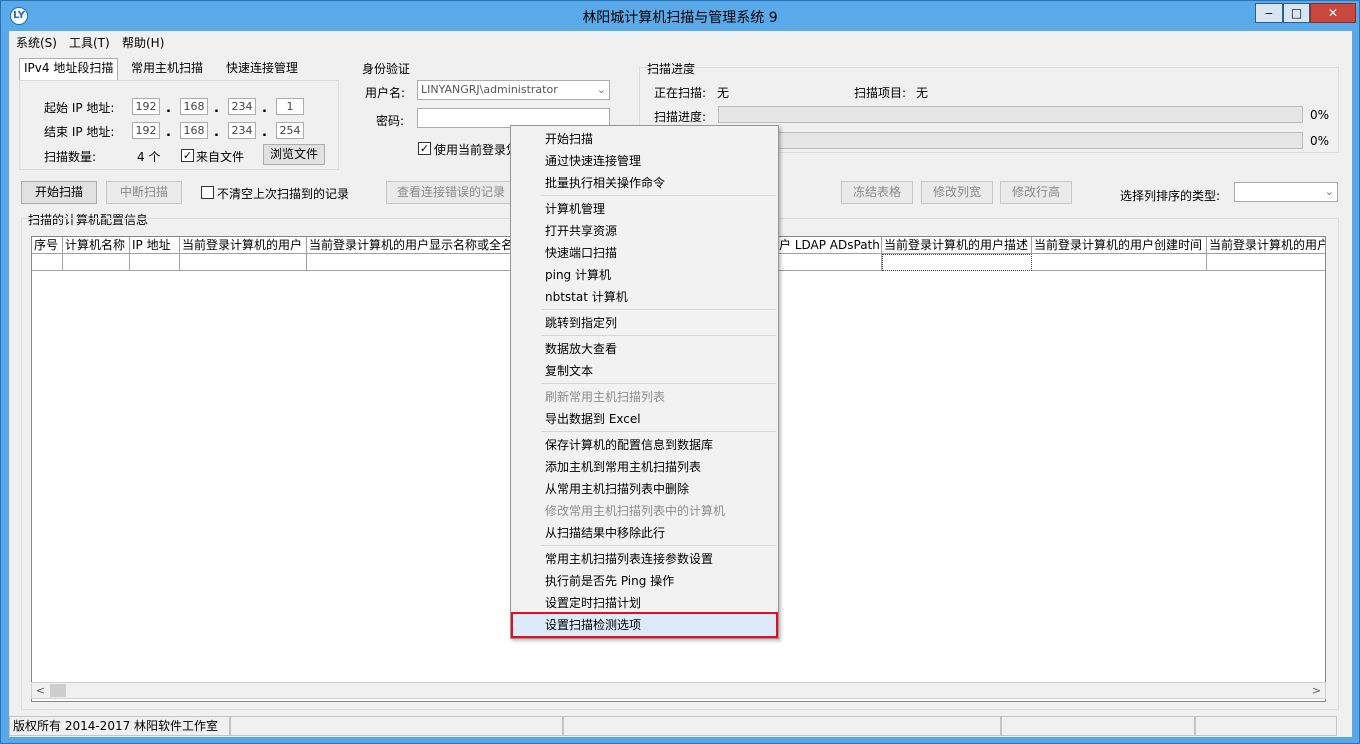 The width and height of the screenshot is (1360, 744). What do you see at coordinates (36, 42) in the screenshot?
I see `menu-system: 系统(S)` at bounding box center [36, 42].